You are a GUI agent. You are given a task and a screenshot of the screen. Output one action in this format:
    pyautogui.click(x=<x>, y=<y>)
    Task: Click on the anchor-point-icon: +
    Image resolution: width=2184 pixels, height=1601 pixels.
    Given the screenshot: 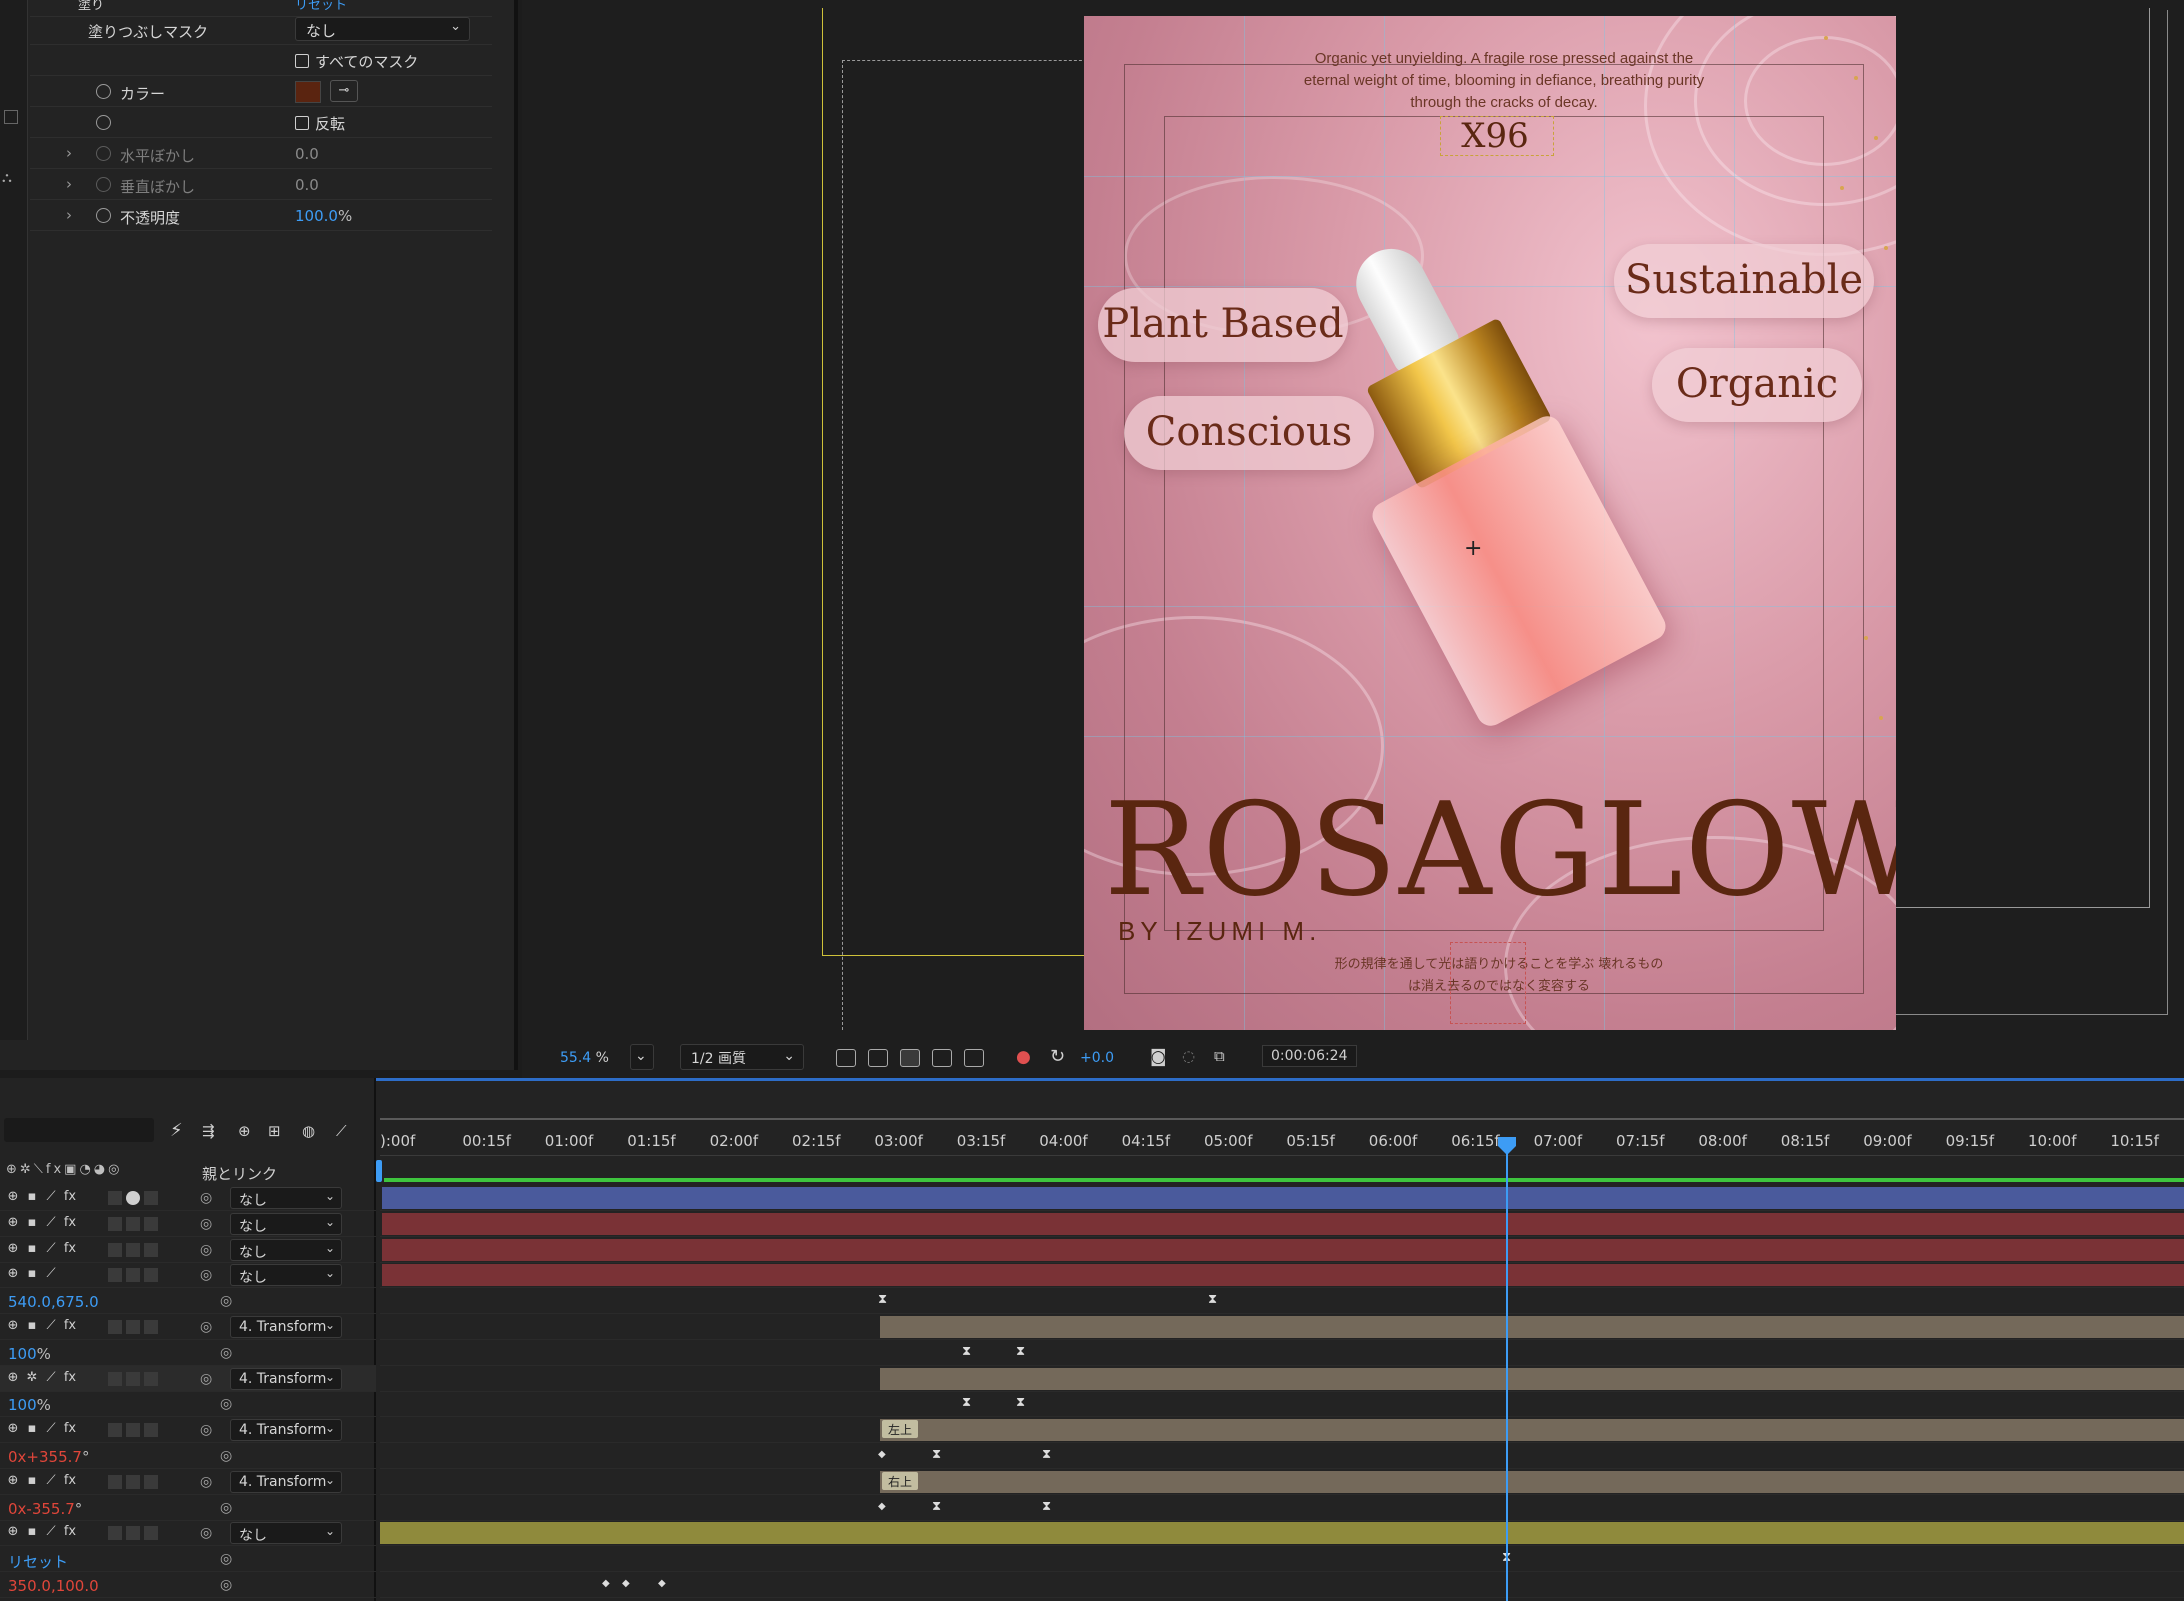 What is the action you would take?
    pyautogui.click(x=1473, y=548)
    